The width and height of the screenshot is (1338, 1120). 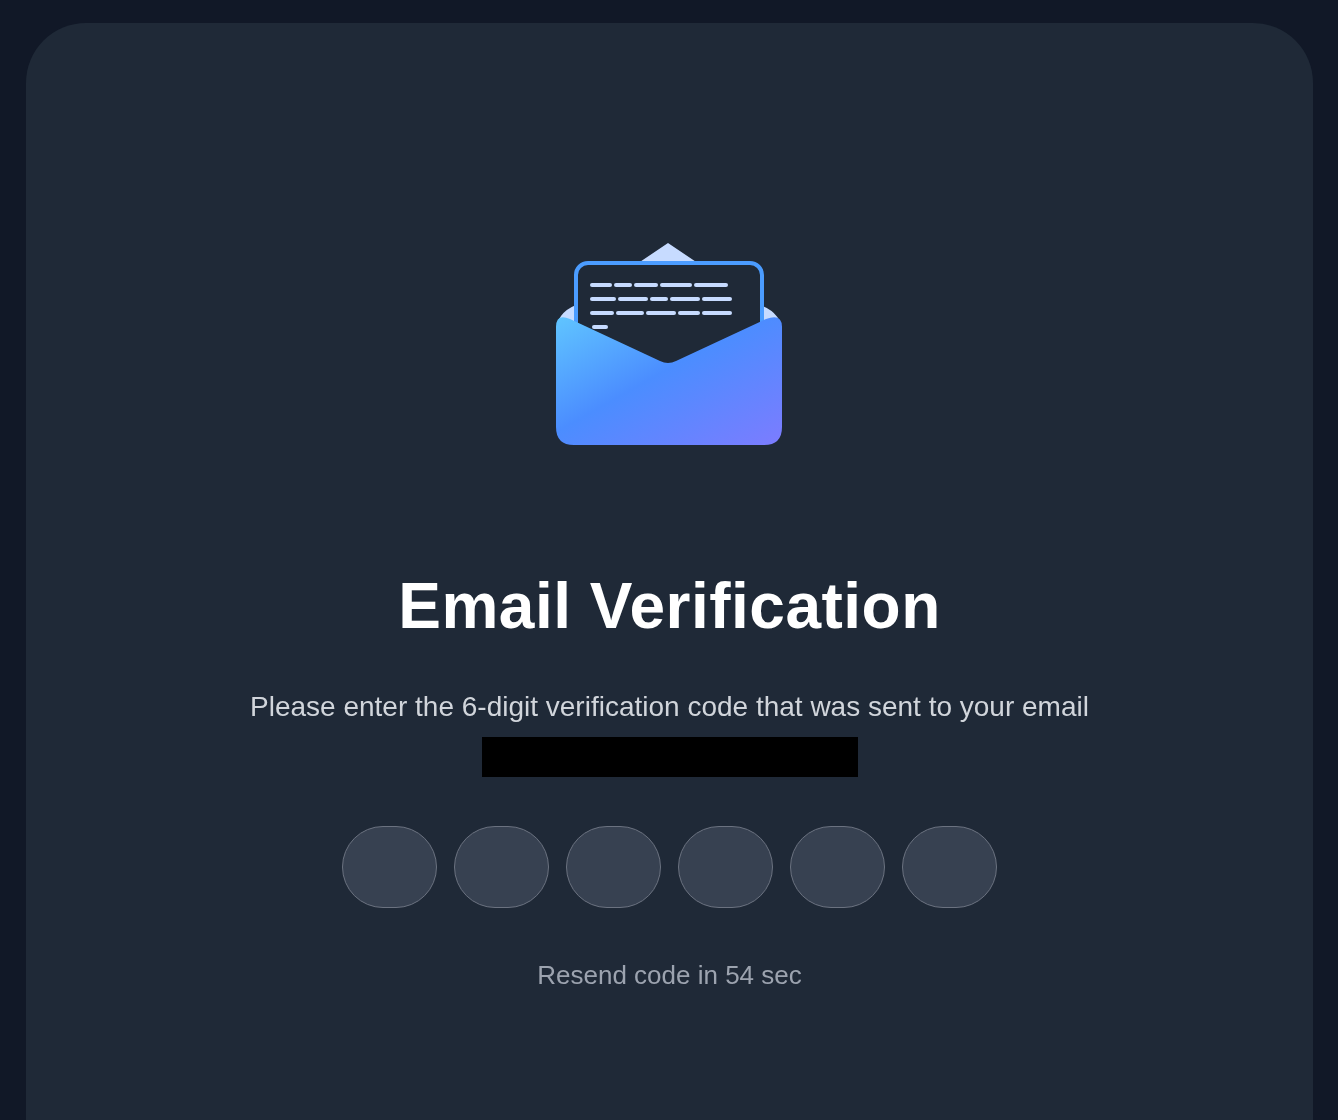 What do you see at coordinates (669, 707) in the screenshot?
I see `instruction-text: Please enter the 6-digit verification code that was sent to your email` at bounding box center [669, 707].